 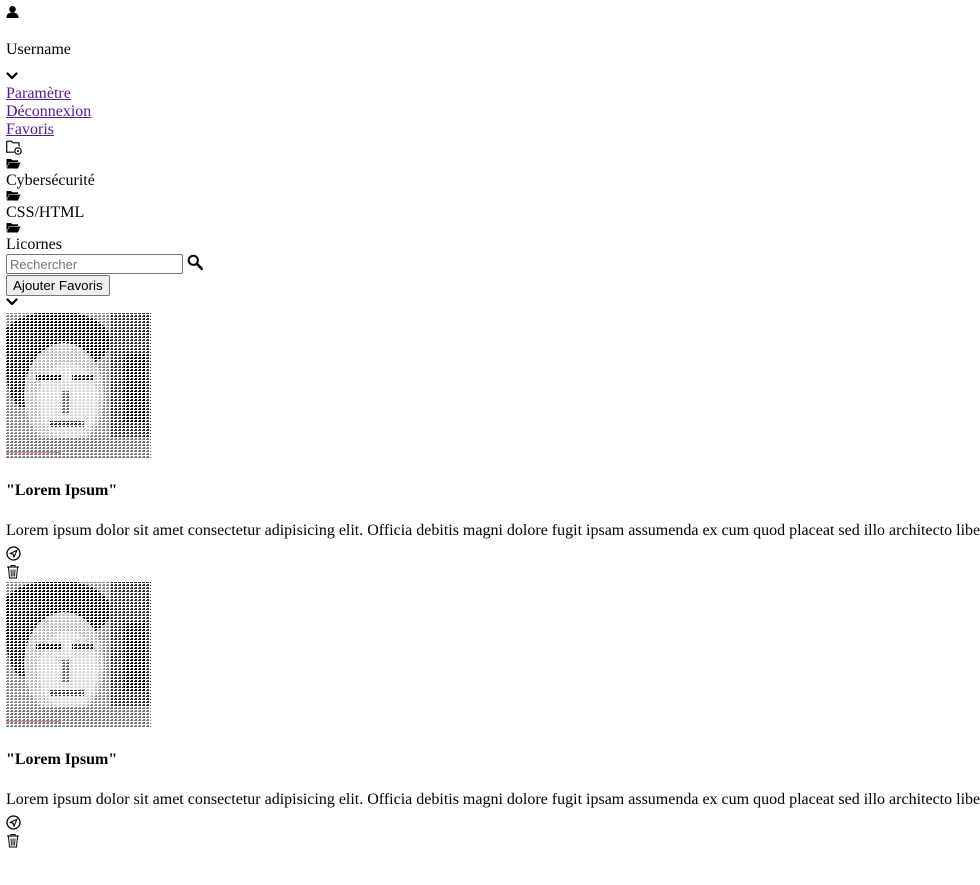 What do you see at coordinates (493, 180) in the screenshot?
I see `folder-cybersecurite: Cybersécurité` at bounding box center [493, 180].